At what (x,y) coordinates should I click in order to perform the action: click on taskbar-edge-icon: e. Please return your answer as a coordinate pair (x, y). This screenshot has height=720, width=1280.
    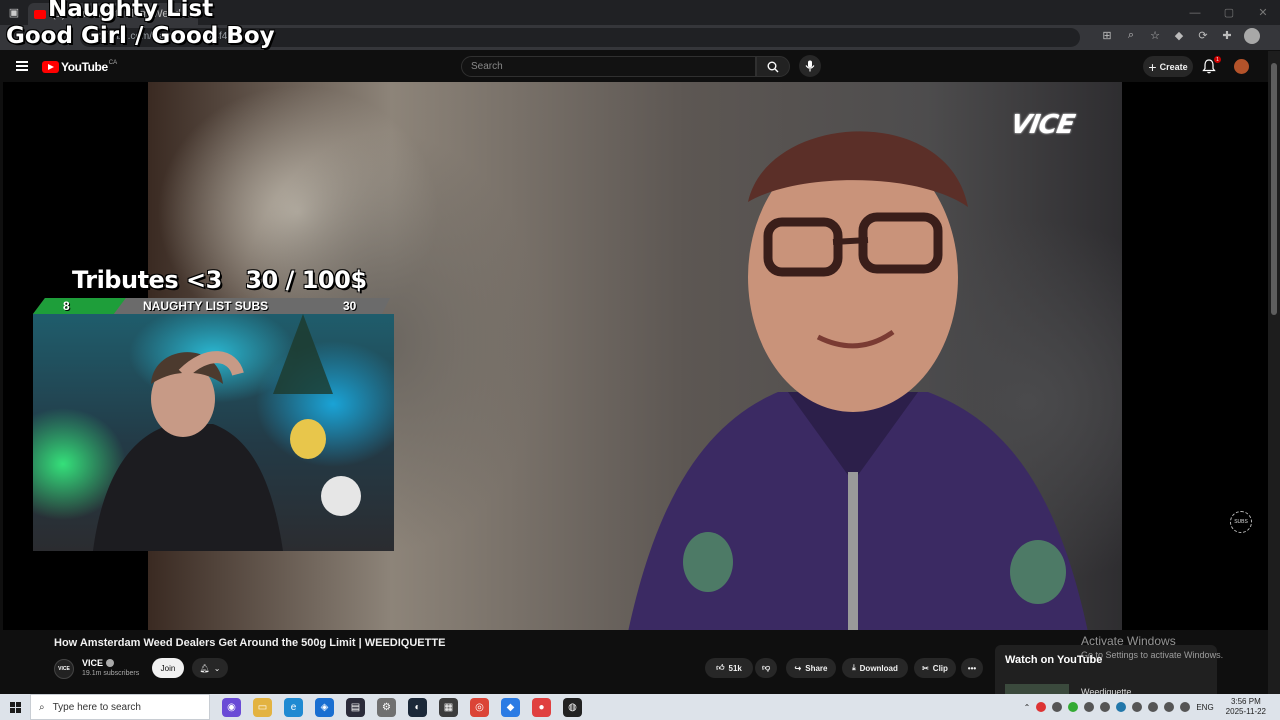
    Looking at the image, I should click on (293, 707).